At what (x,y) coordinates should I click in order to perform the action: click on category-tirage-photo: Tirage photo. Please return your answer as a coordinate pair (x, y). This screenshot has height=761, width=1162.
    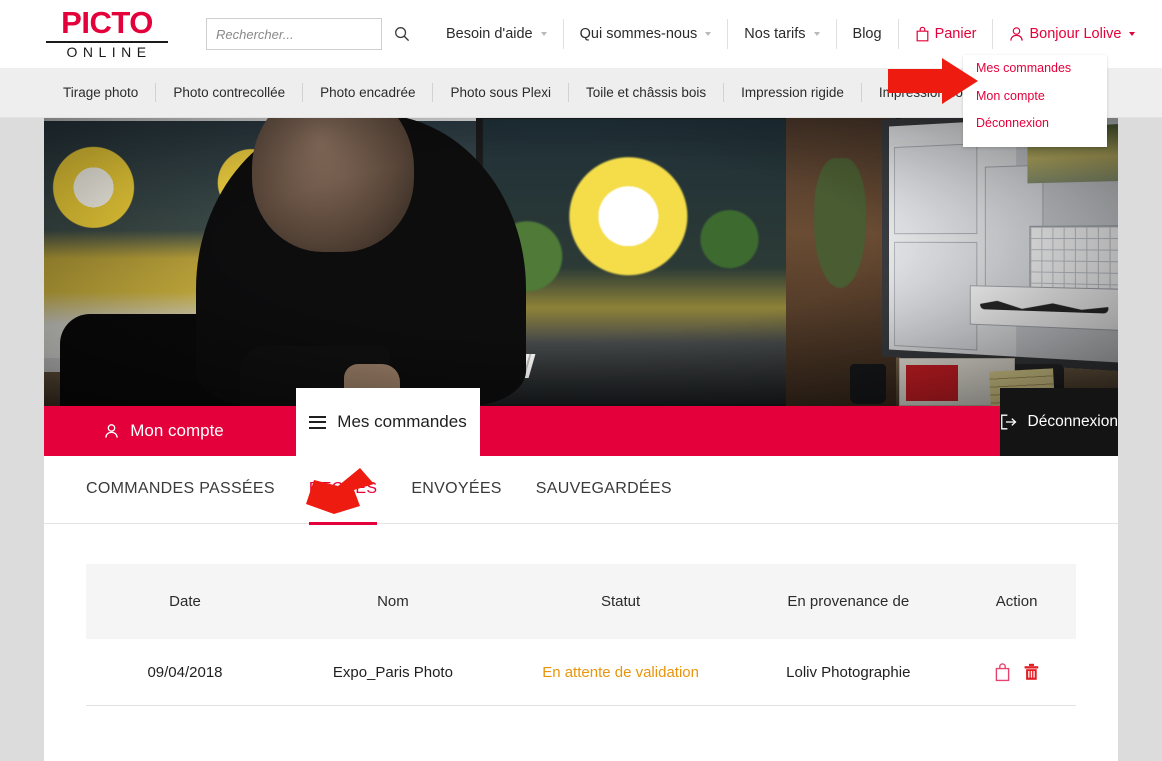
    Looking at the image, I should click on (100, 92).